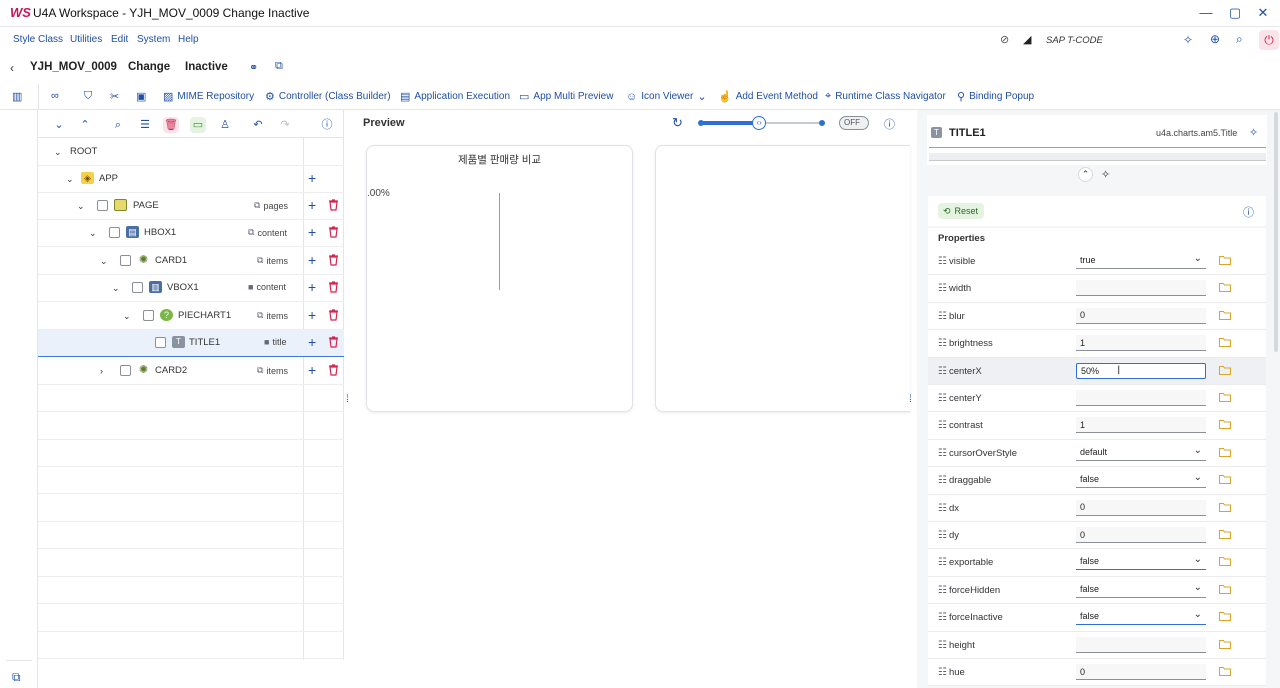  What do you see at coordinates (1141, 644) in the screenshot?
I see `height-input` at bounding box center [1141, 644].